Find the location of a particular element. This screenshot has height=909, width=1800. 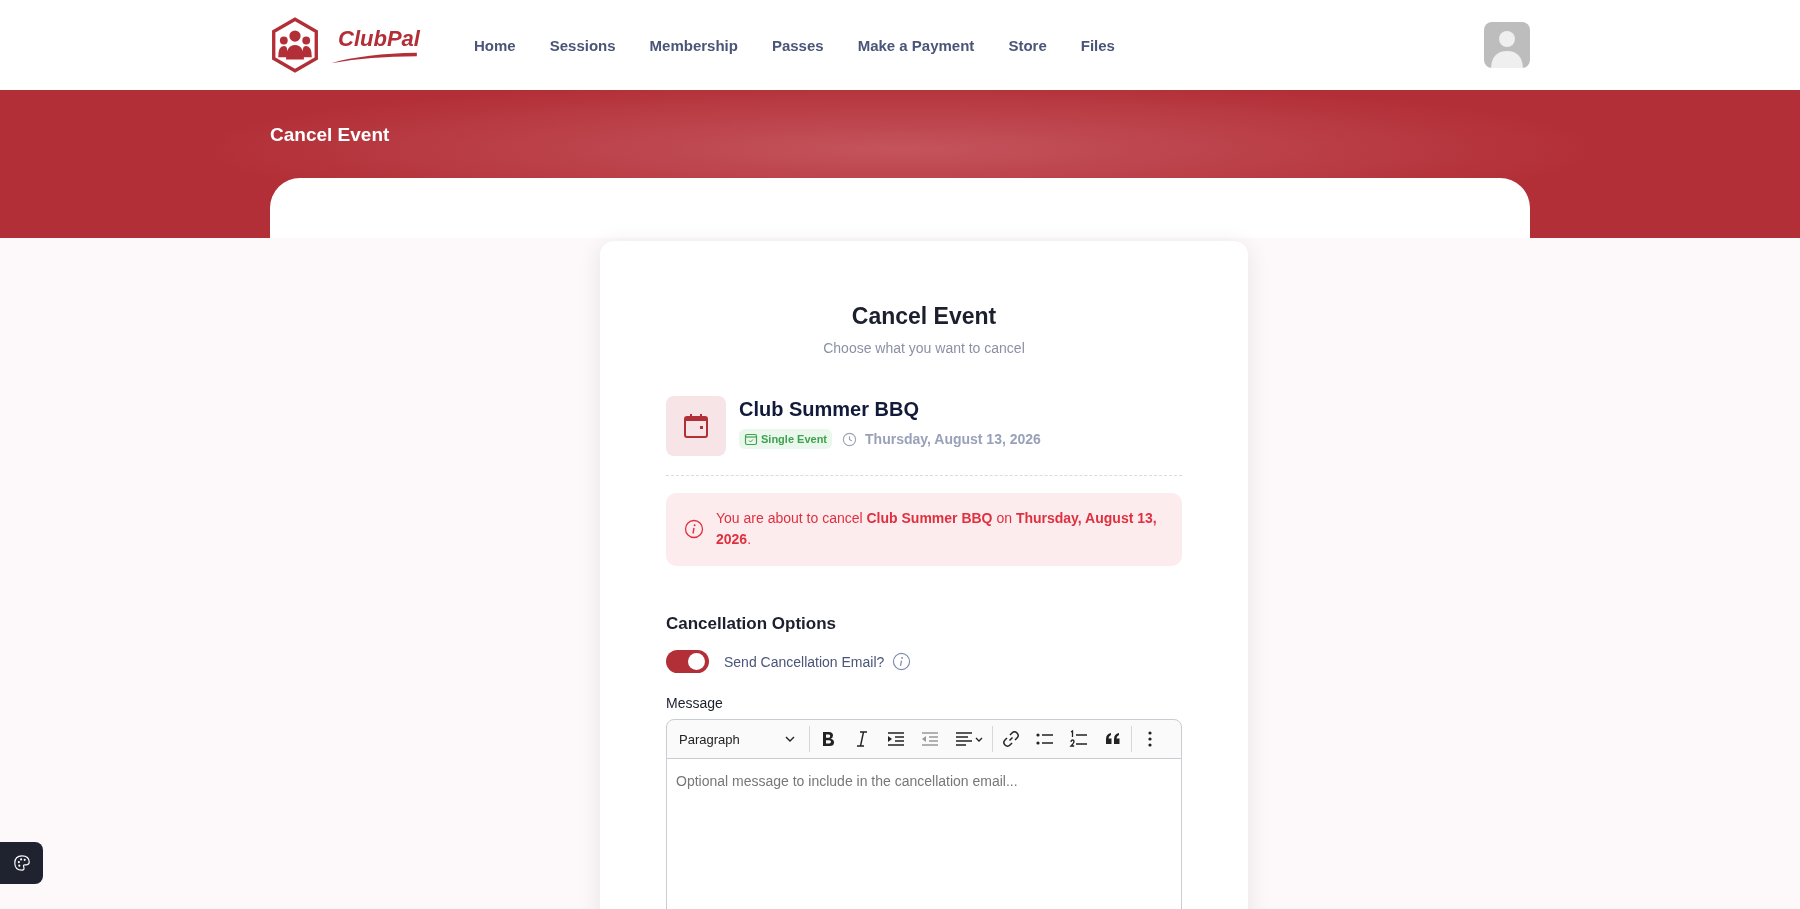

card-subtitle: Choose what you want to cancel is located at coordinates (924, 348).